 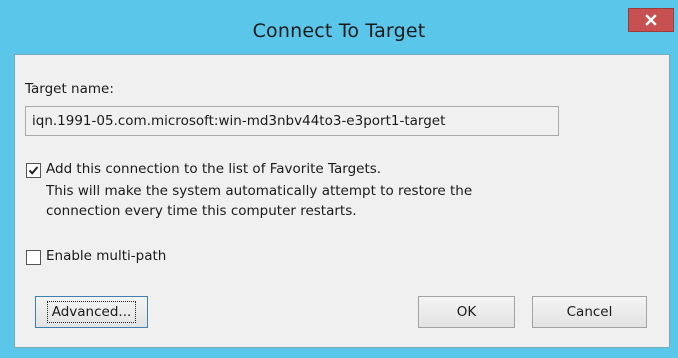 I want to click on cancel-button-label: Cancel, so click(x=589, y=312).